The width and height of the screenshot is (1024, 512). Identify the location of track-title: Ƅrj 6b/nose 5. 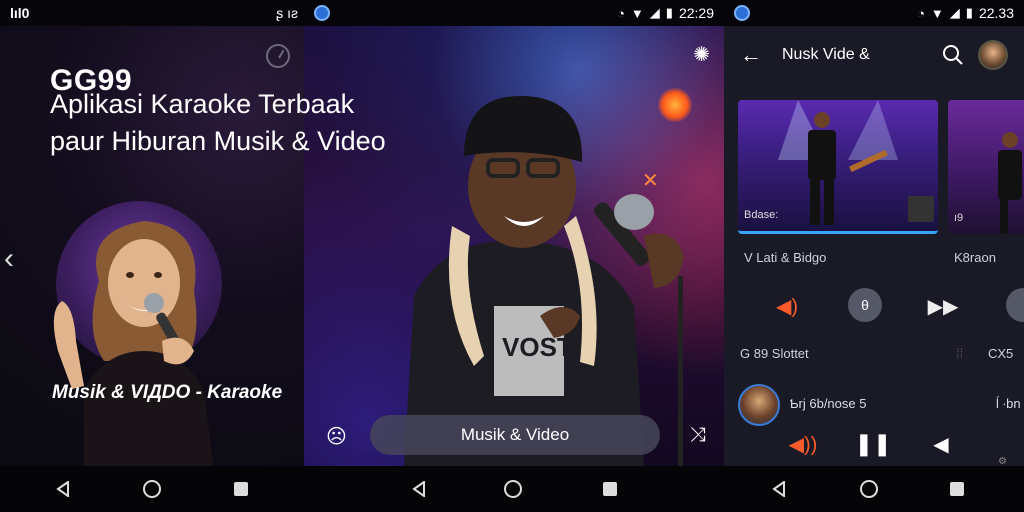
(828, 403).